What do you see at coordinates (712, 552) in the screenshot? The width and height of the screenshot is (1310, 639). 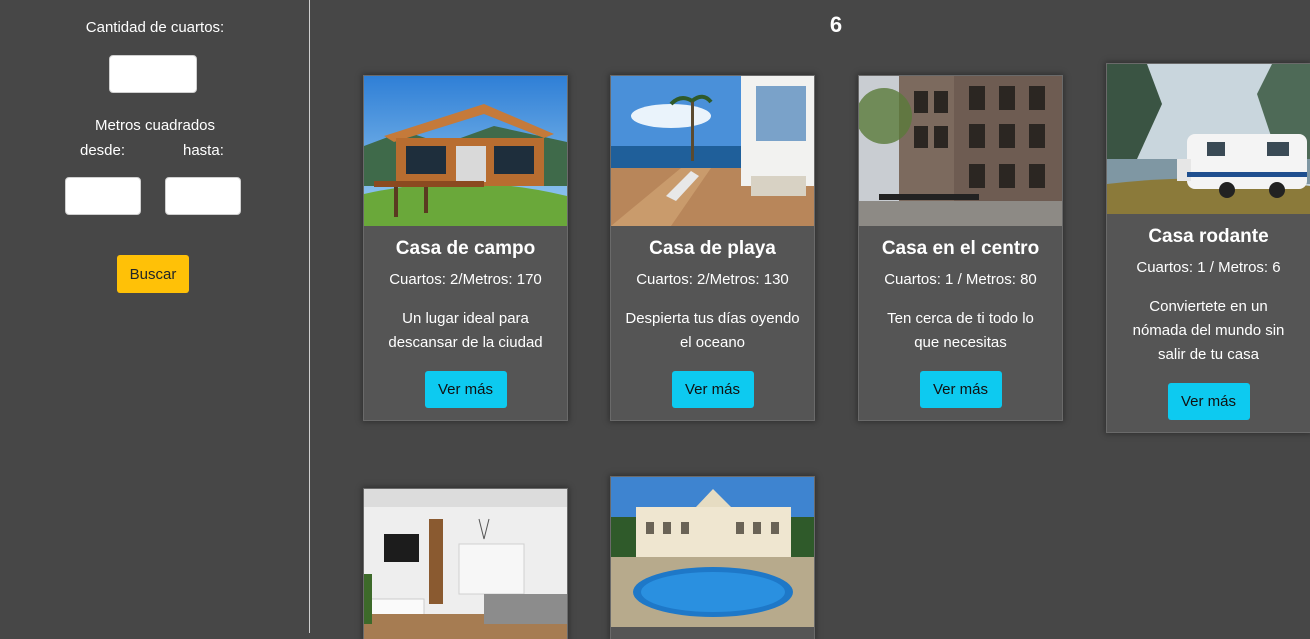 I see `mansion-image` at bounding box center [712, 552].